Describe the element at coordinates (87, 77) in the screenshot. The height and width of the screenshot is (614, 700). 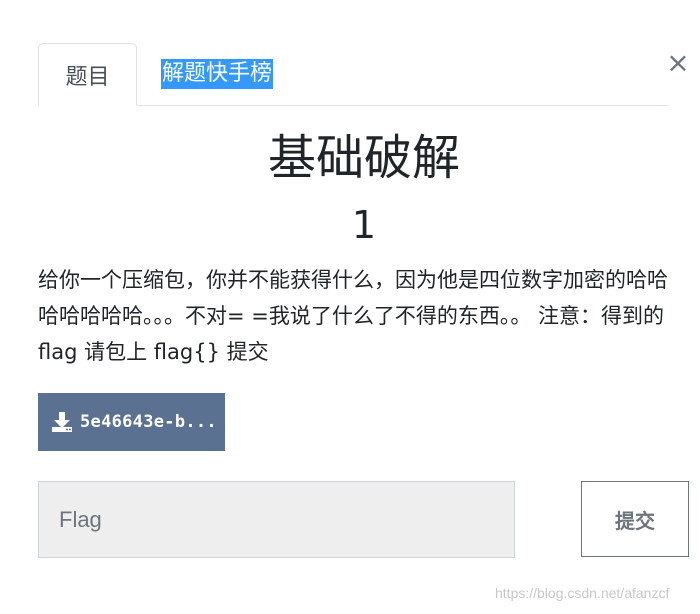
I see `tab-challenge-label: 题目` at that location.